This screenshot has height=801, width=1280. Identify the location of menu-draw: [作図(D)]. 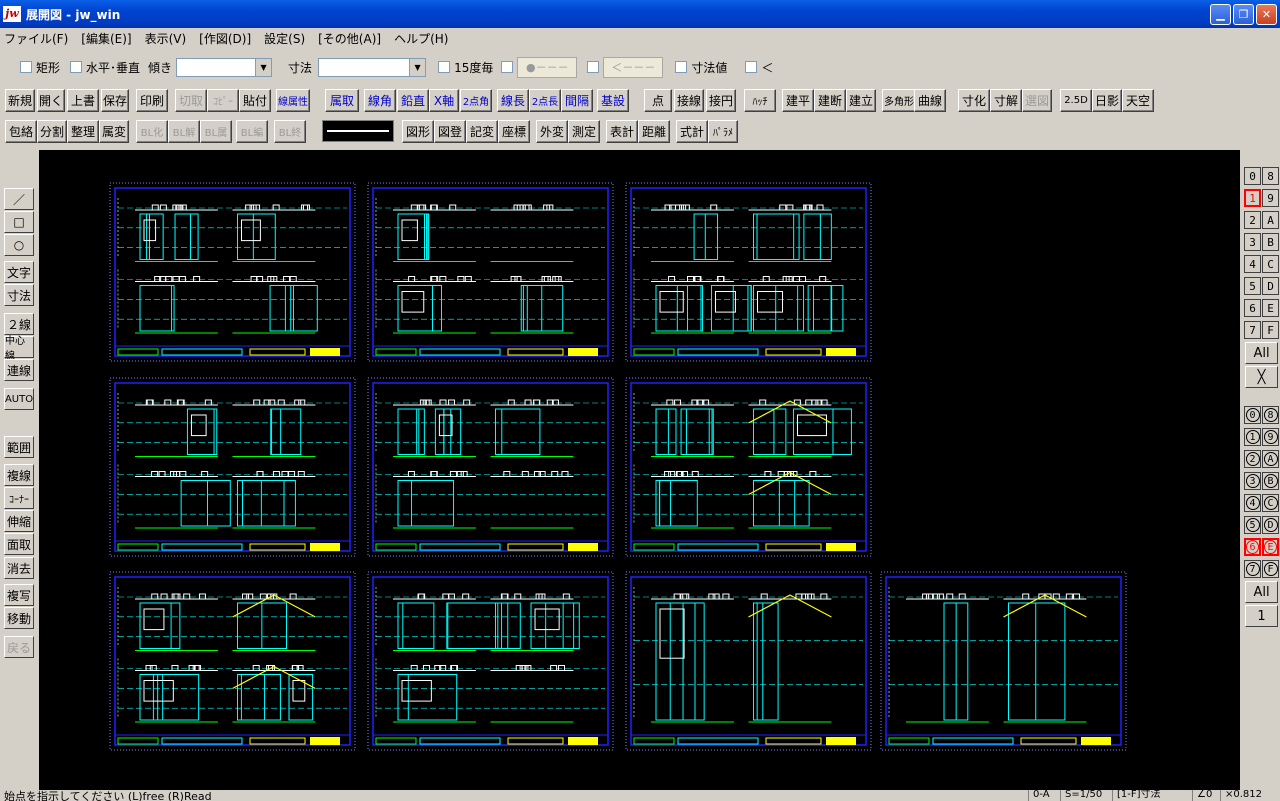
(225, 38).